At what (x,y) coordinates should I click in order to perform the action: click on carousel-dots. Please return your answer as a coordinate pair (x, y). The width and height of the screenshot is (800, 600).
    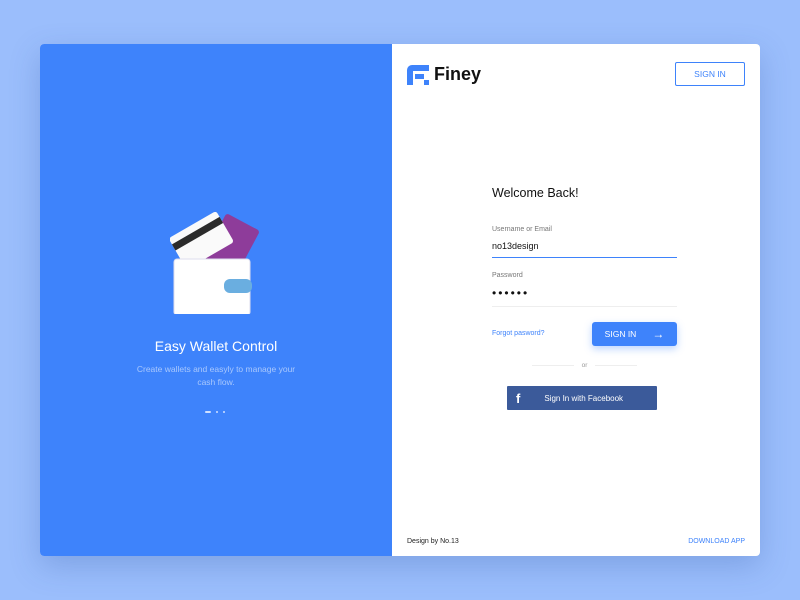
    Looking at the image, I should click on (215, 412).